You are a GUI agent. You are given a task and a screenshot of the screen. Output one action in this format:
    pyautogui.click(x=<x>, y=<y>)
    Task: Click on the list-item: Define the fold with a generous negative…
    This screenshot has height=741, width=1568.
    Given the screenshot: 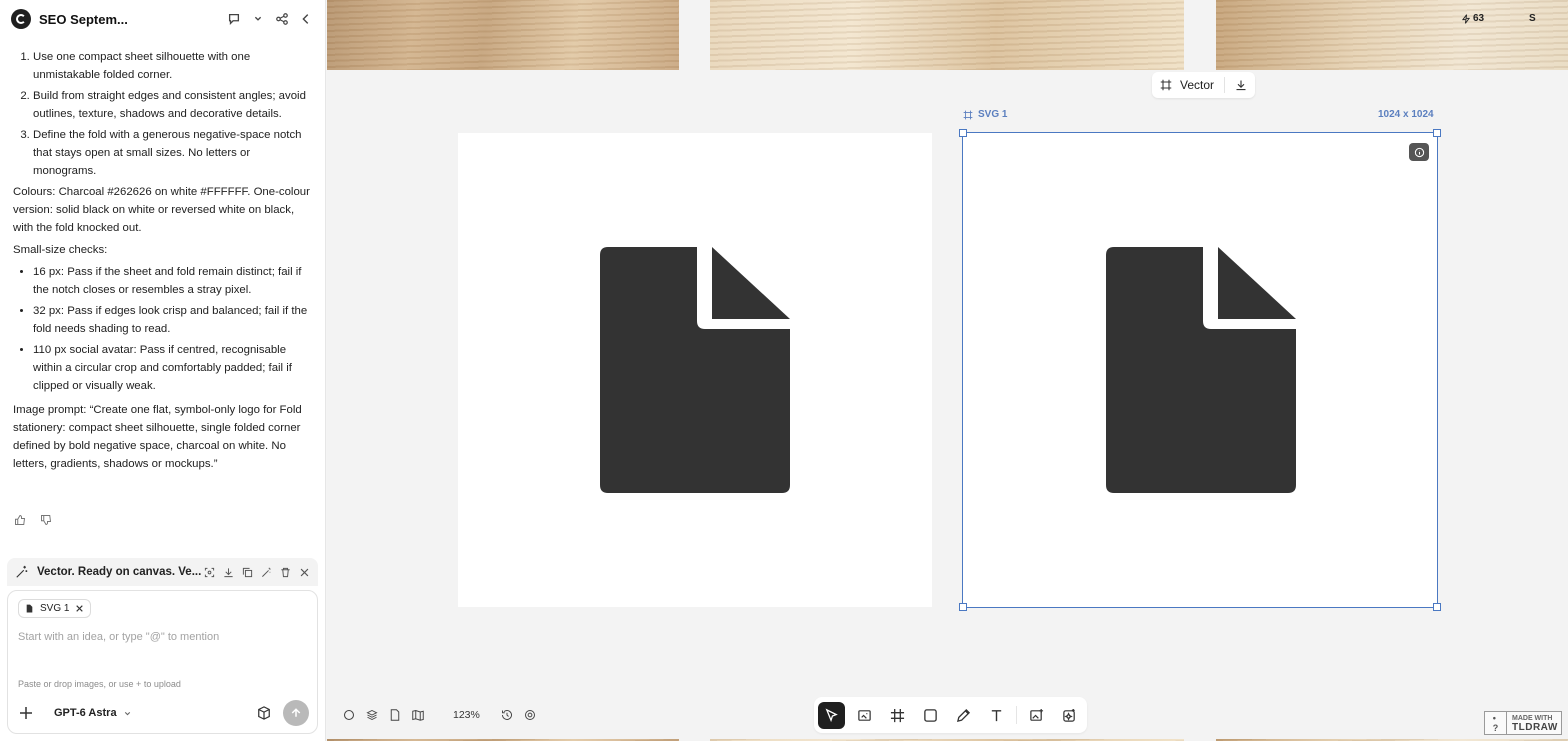 What is the action you would take?
    pyautogui.click(x=173, y=153)
    